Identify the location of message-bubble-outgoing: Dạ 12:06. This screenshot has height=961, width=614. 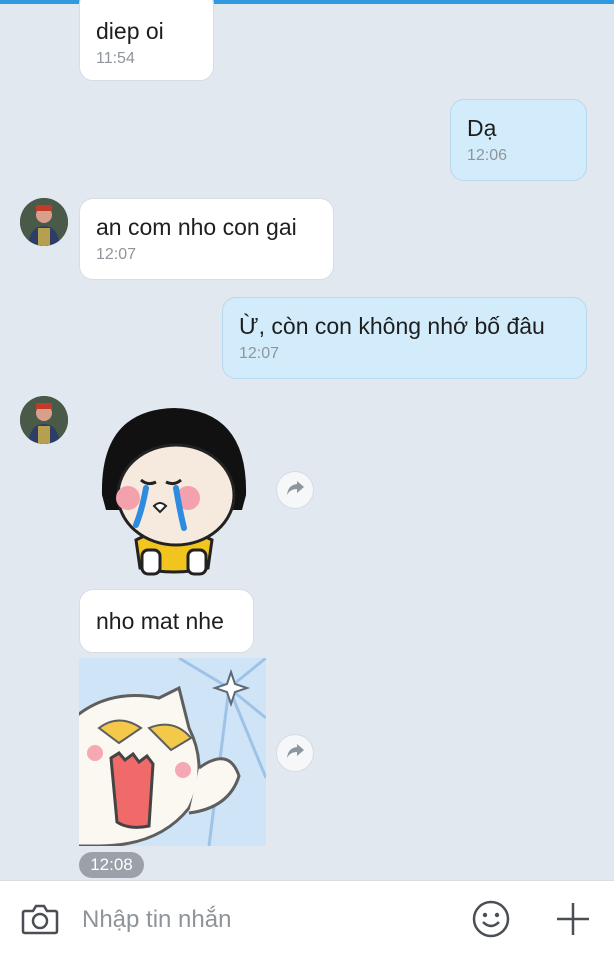
(518, 140).